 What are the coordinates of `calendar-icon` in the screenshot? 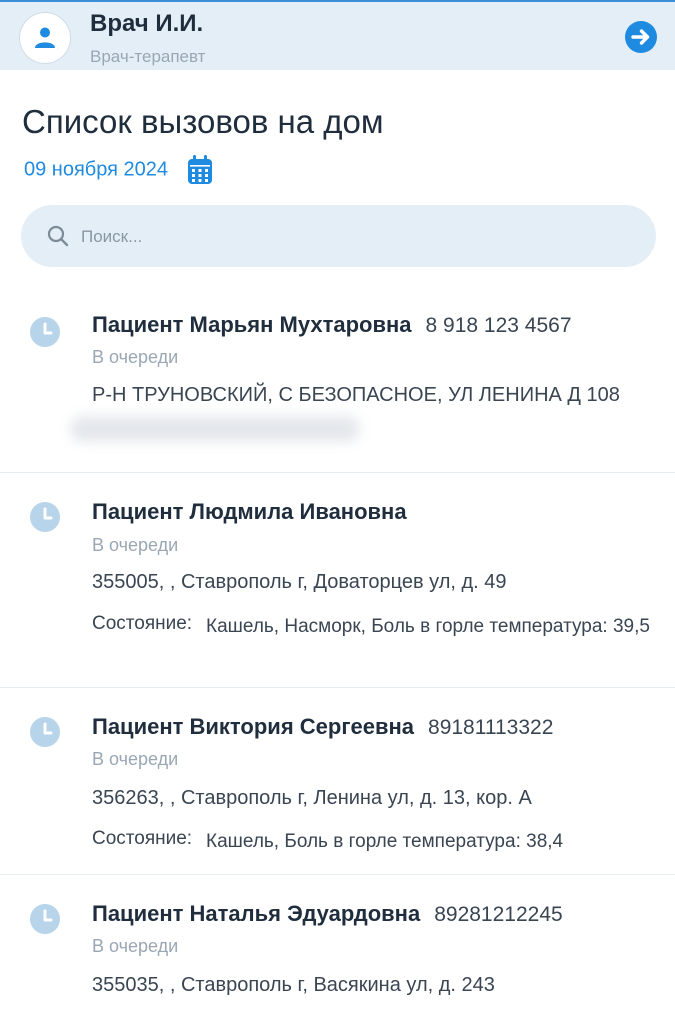 It's located at (200, 170).